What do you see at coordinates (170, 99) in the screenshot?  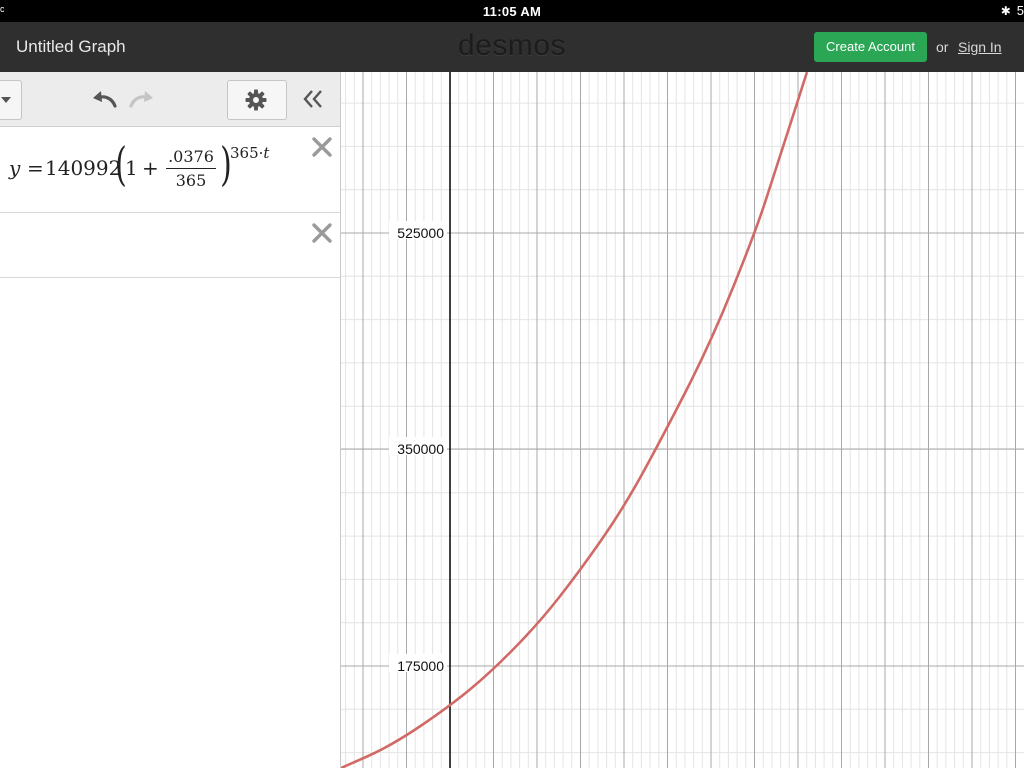 I see `expression-toolbar` at bounding box center [170, 99].